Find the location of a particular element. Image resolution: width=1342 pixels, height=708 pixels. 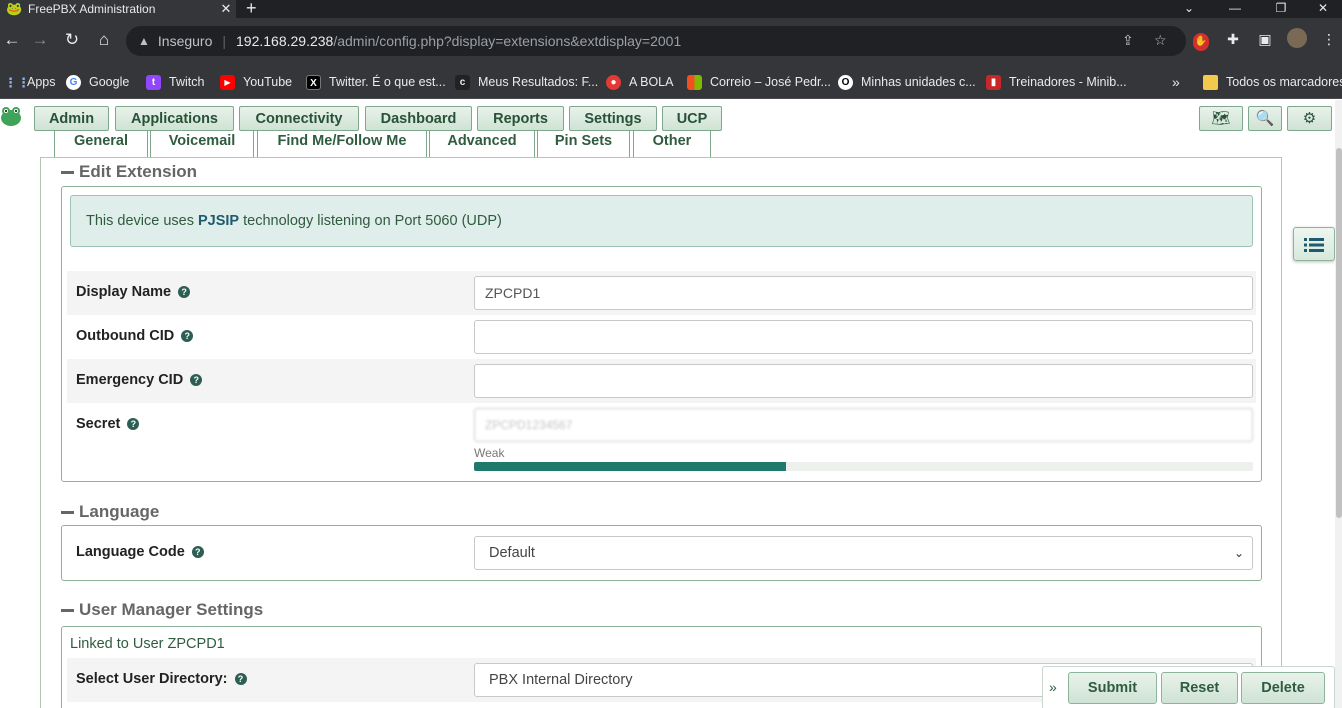

apps-grid-icon: ⋮⋮ is located at coordinates (17, 82).